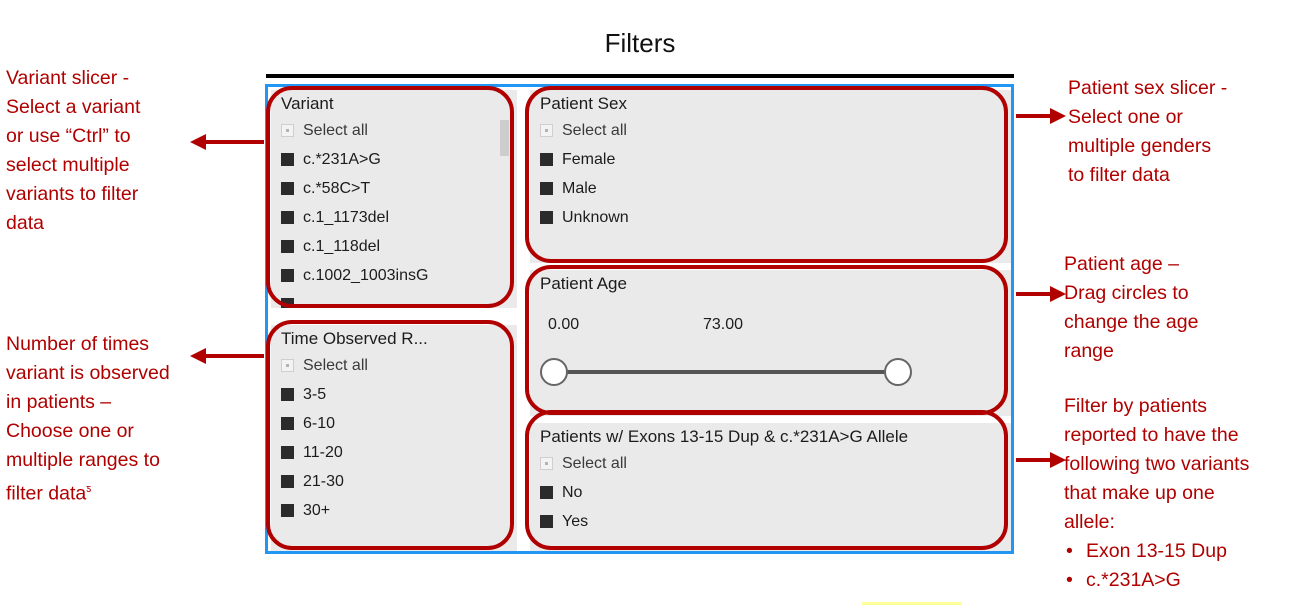  I want to click on slicer-variant-select-all-row: Select all, so click(399, 130).